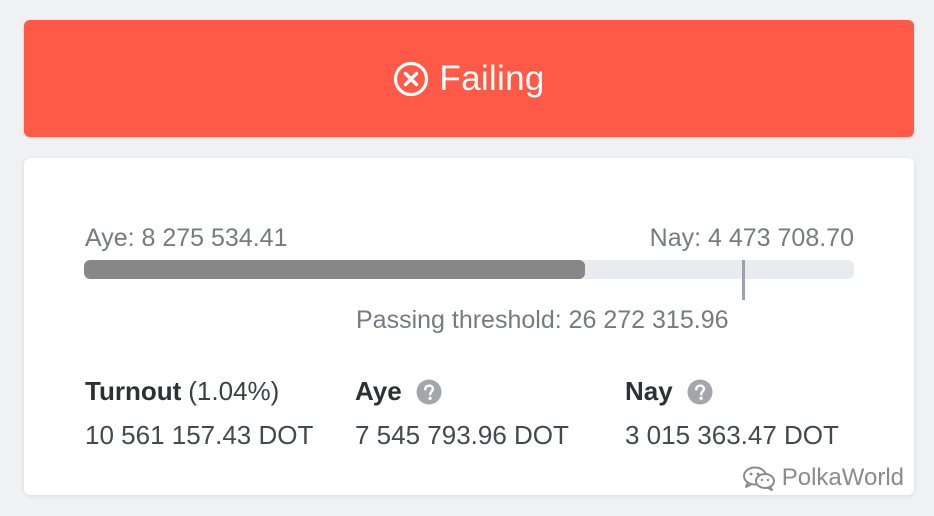  What do you see at coordinates (199, 413) in the screenshot?
I see `turnout-stat: Turnout (1.04%) 10 561 157.43 DOT` at bounding box center [199, 413].